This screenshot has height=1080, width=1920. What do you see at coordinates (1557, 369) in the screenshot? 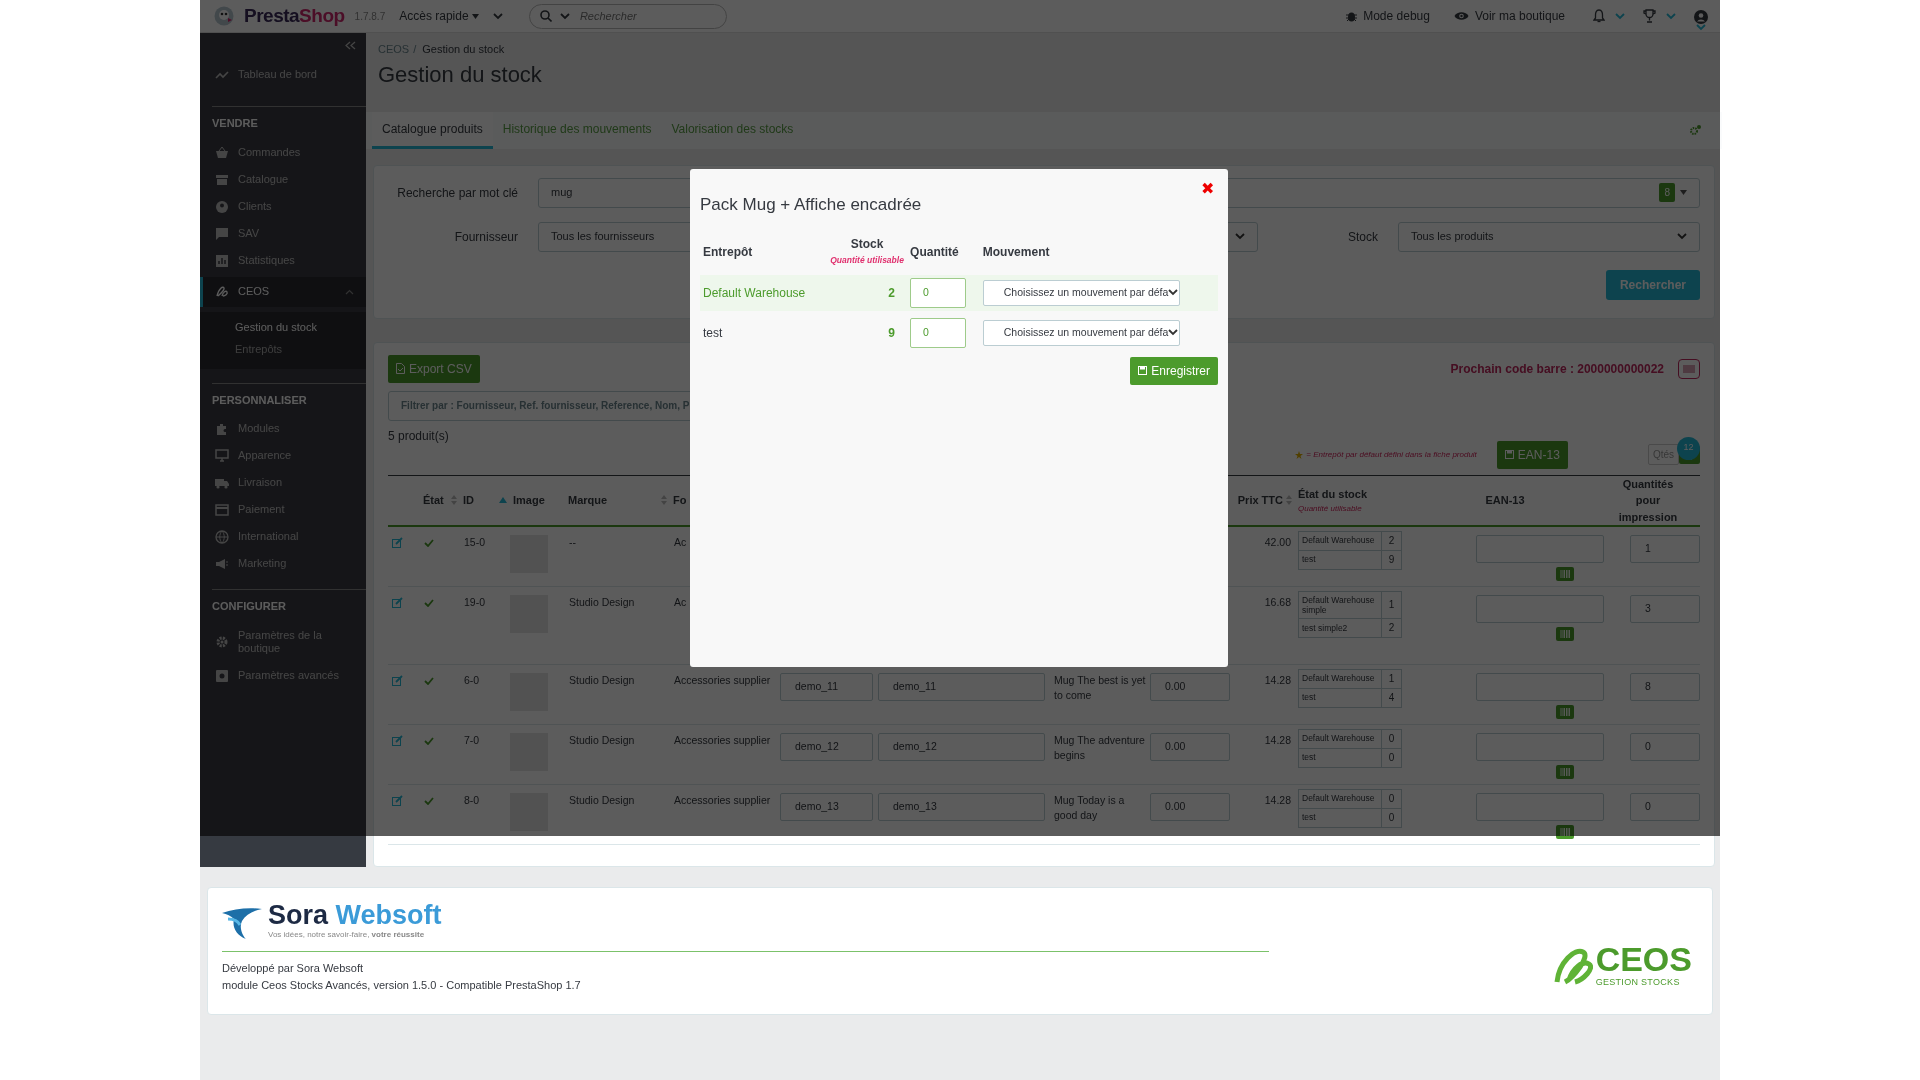
I see `next-barcode-text: Prochain code barre : 2000000000022` at bounding box center [1557, 369].